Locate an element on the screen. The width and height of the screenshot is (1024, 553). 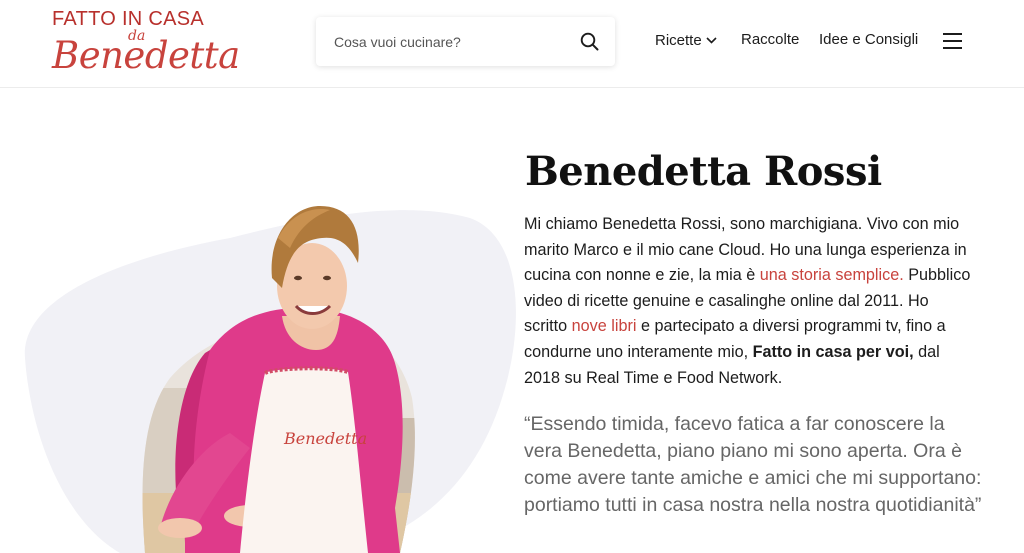
hamburger-icon is located at coordinates (953, 41).